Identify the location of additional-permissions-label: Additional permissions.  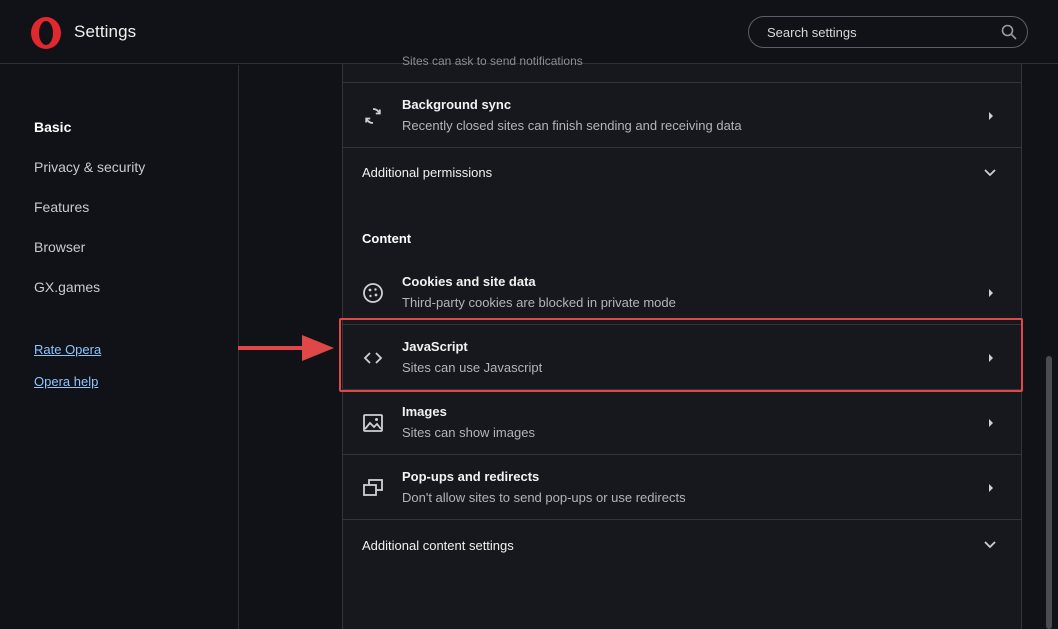
(427, 172).